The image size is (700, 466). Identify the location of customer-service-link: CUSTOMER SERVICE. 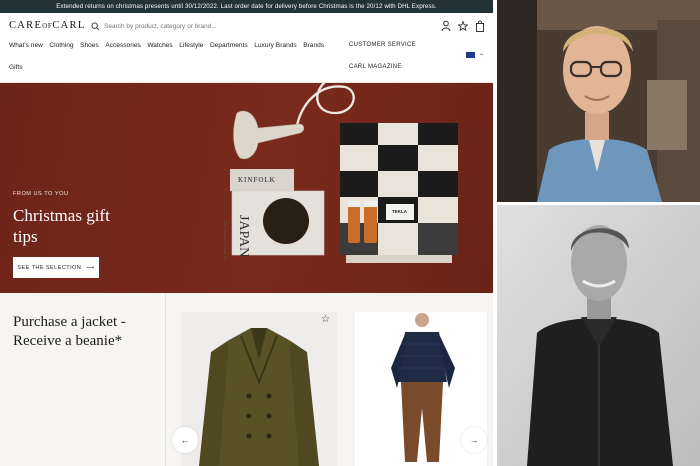
(382, 45).